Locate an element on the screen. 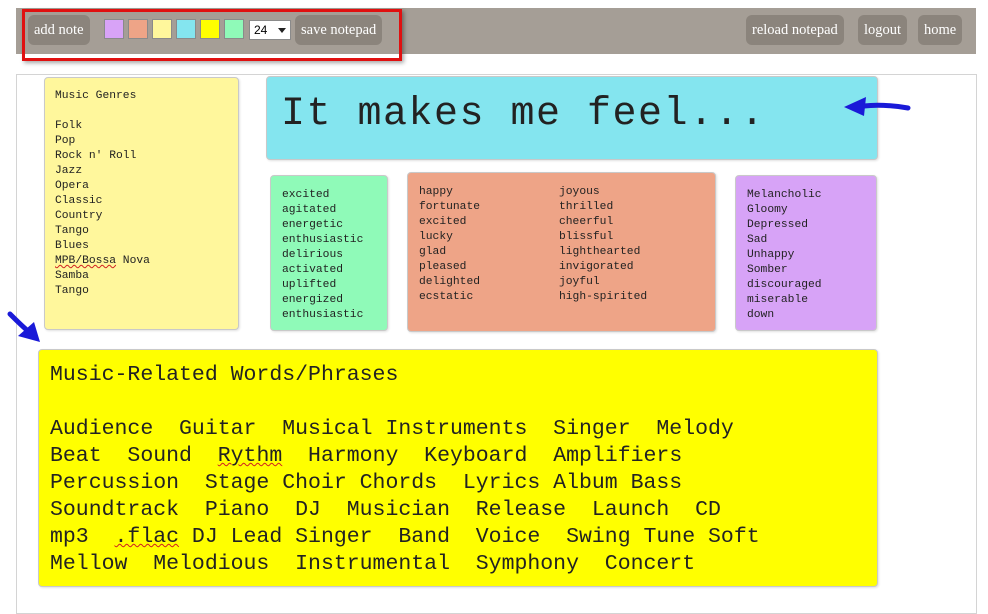  home-button: home is located at coordinates (940, 30).